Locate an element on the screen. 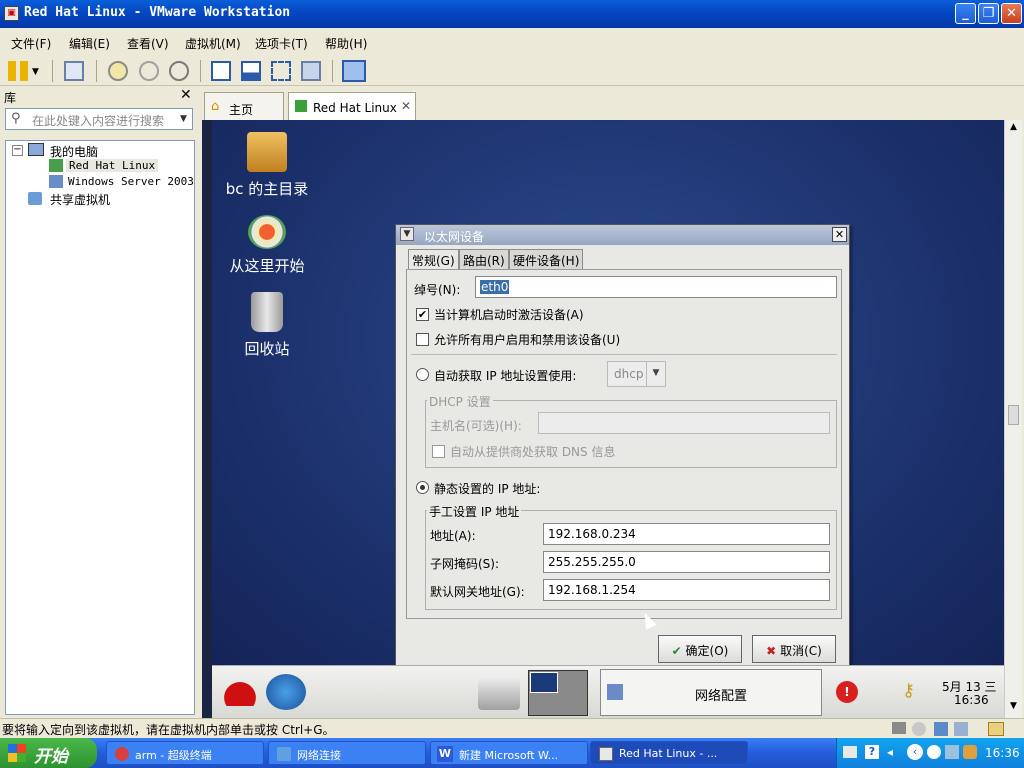 Image resolution: width=1024 pixels, height=768 pixels. cancel-button: ✖ 取消(C) is located at coordinates (794, 649).